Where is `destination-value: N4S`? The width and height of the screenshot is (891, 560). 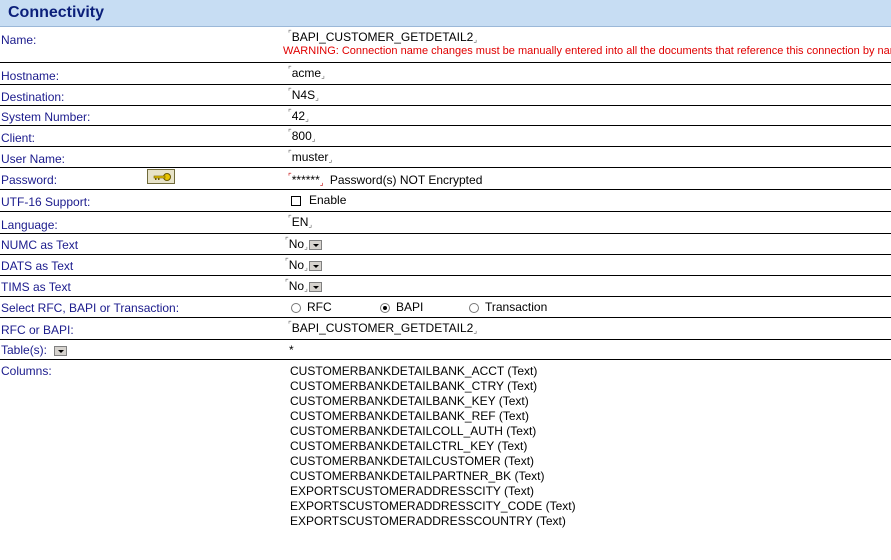 destination-value: N4S is located at coordinates (303, 95).